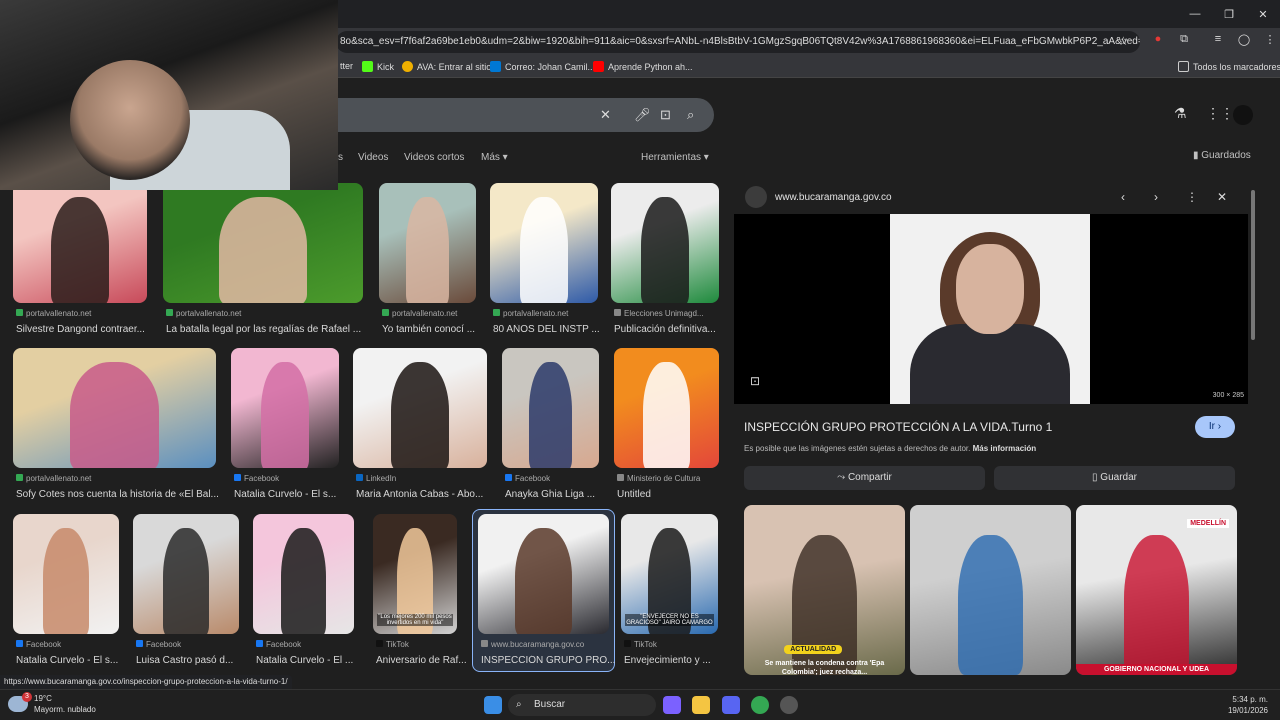 Image resolution: width=1280 pixels, height=720 pixels. What do you see at coordinates (690, 115) in the screenshot?
I see `search-icon: ⌕` at bounding box center [690, 115].